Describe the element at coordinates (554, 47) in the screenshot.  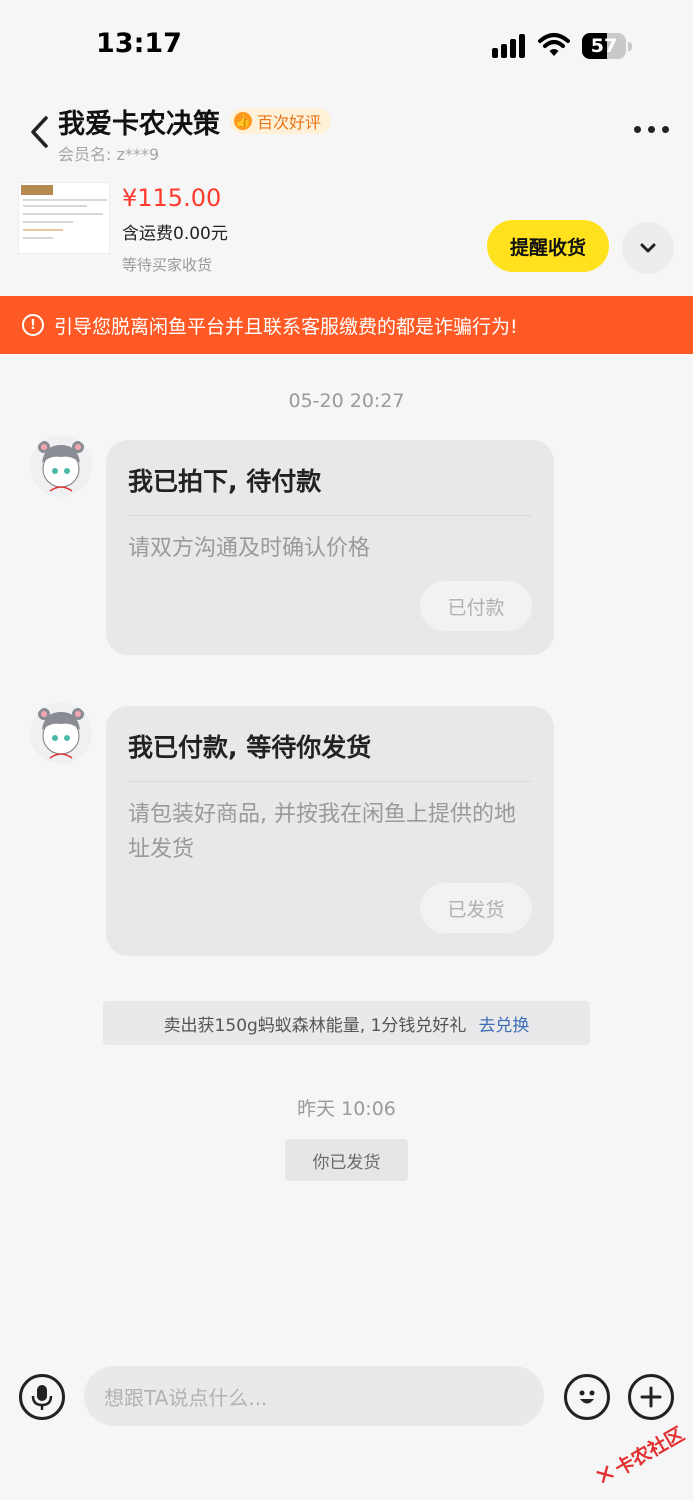
I see `wifi-icon` at that location.